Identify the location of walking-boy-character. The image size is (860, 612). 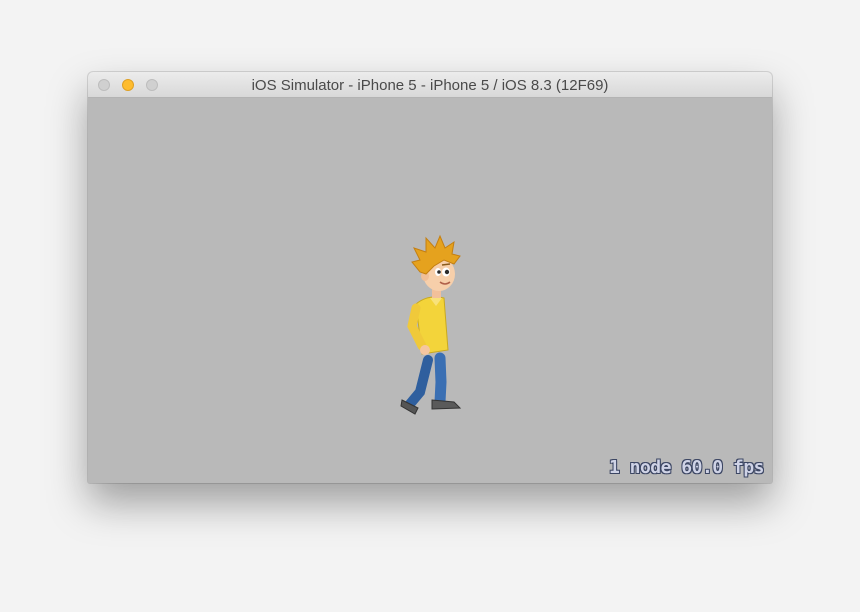
(431, 324).